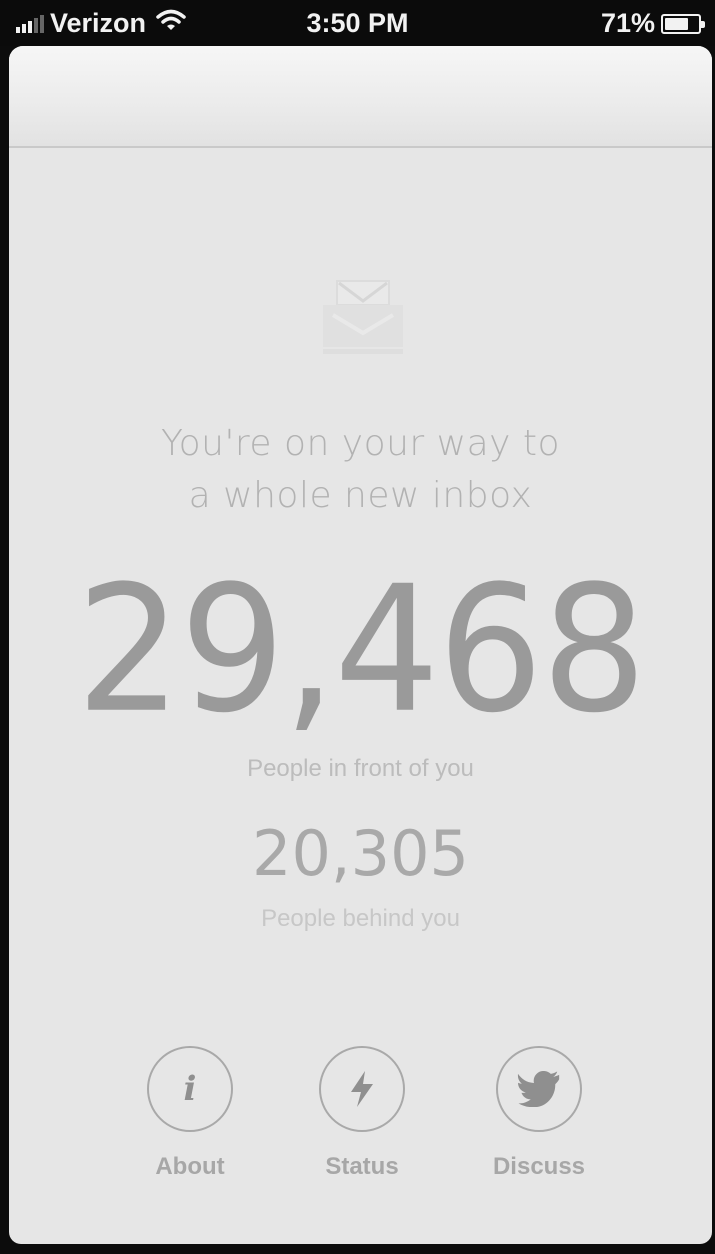 The width and height of the screenshot is (715, 1254). I want to click on status-label: Status, so click(362, 1166).